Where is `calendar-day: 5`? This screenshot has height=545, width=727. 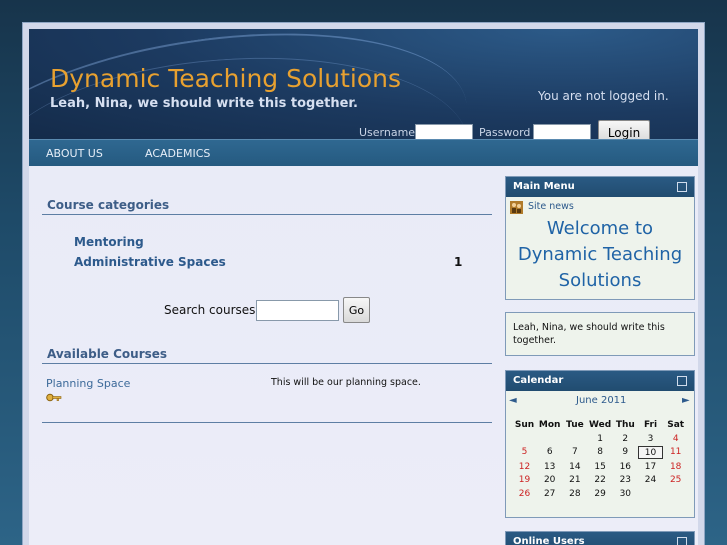
calendar-day: 5 is located at coordinates (524, 452).